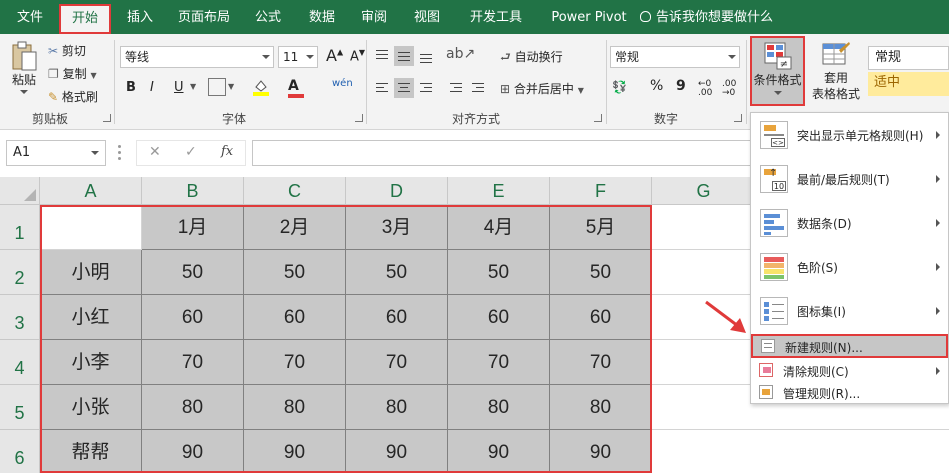 This screenshot has height=473, width=949. I want to click on select-all-corner, so click(20, 191).